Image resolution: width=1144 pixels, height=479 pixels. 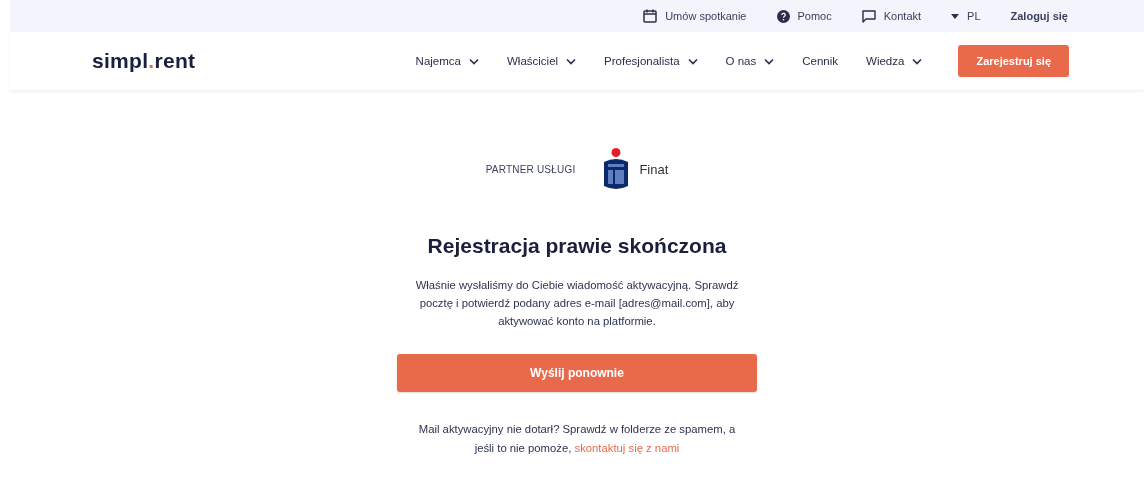 I want to click on calendar-icon, so click(x=650, y=16).